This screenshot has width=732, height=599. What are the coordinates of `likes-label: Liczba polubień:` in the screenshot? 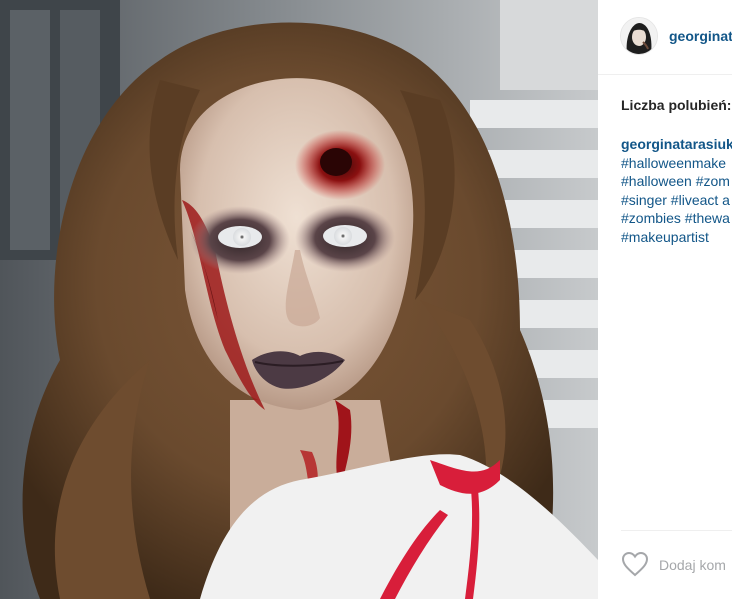 It's located at (676, 105).